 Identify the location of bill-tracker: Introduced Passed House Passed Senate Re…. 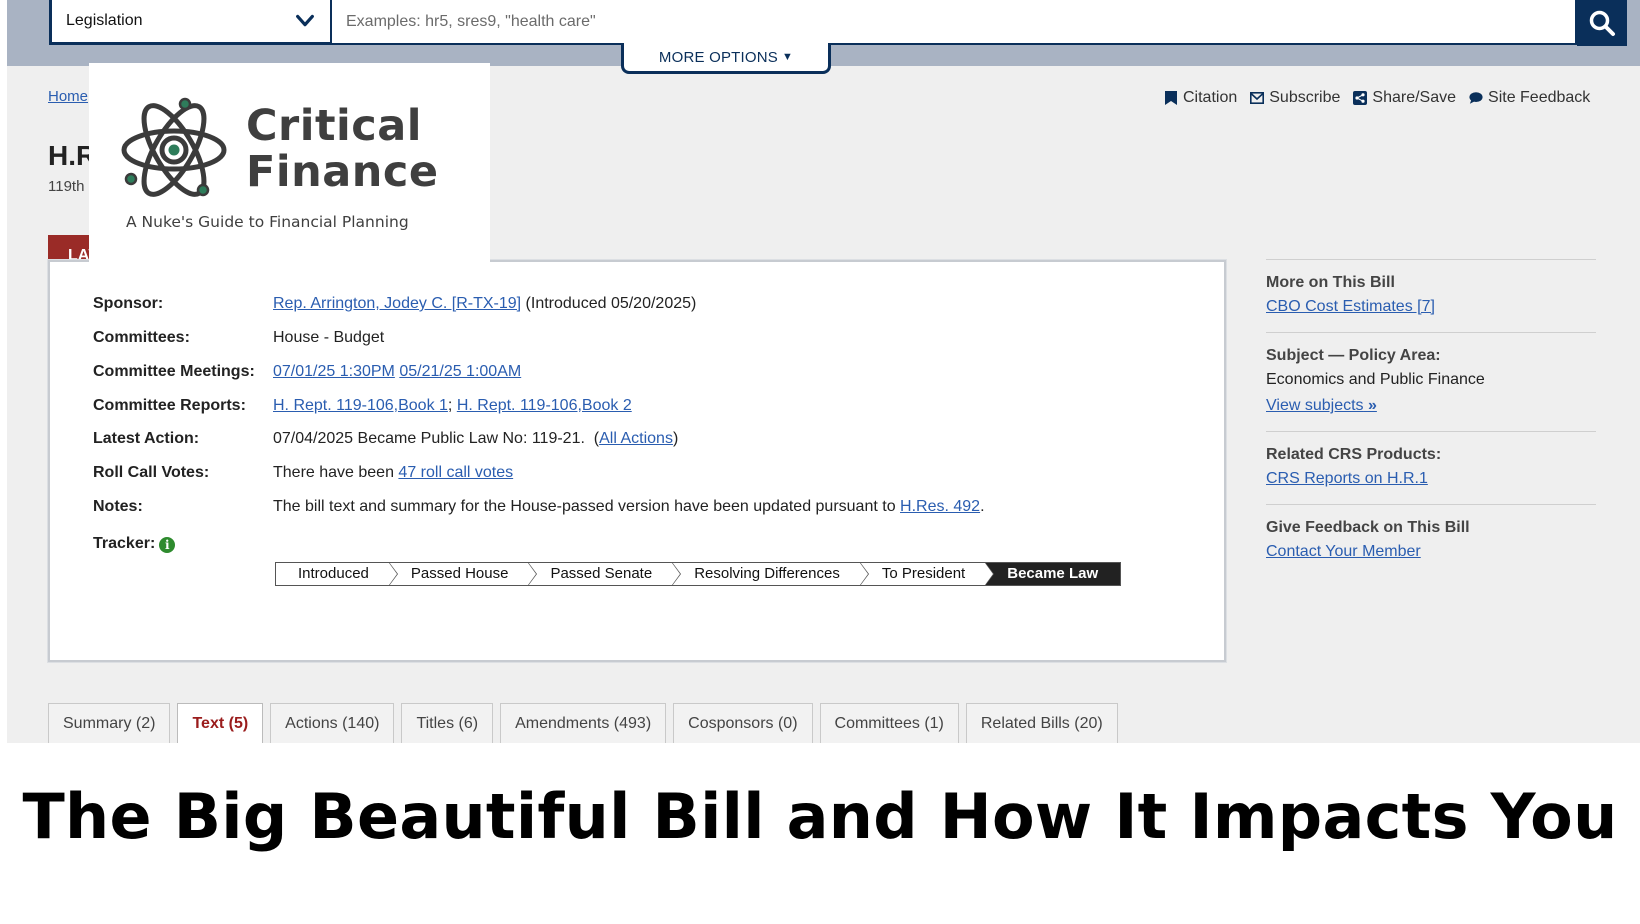
(698, 574).